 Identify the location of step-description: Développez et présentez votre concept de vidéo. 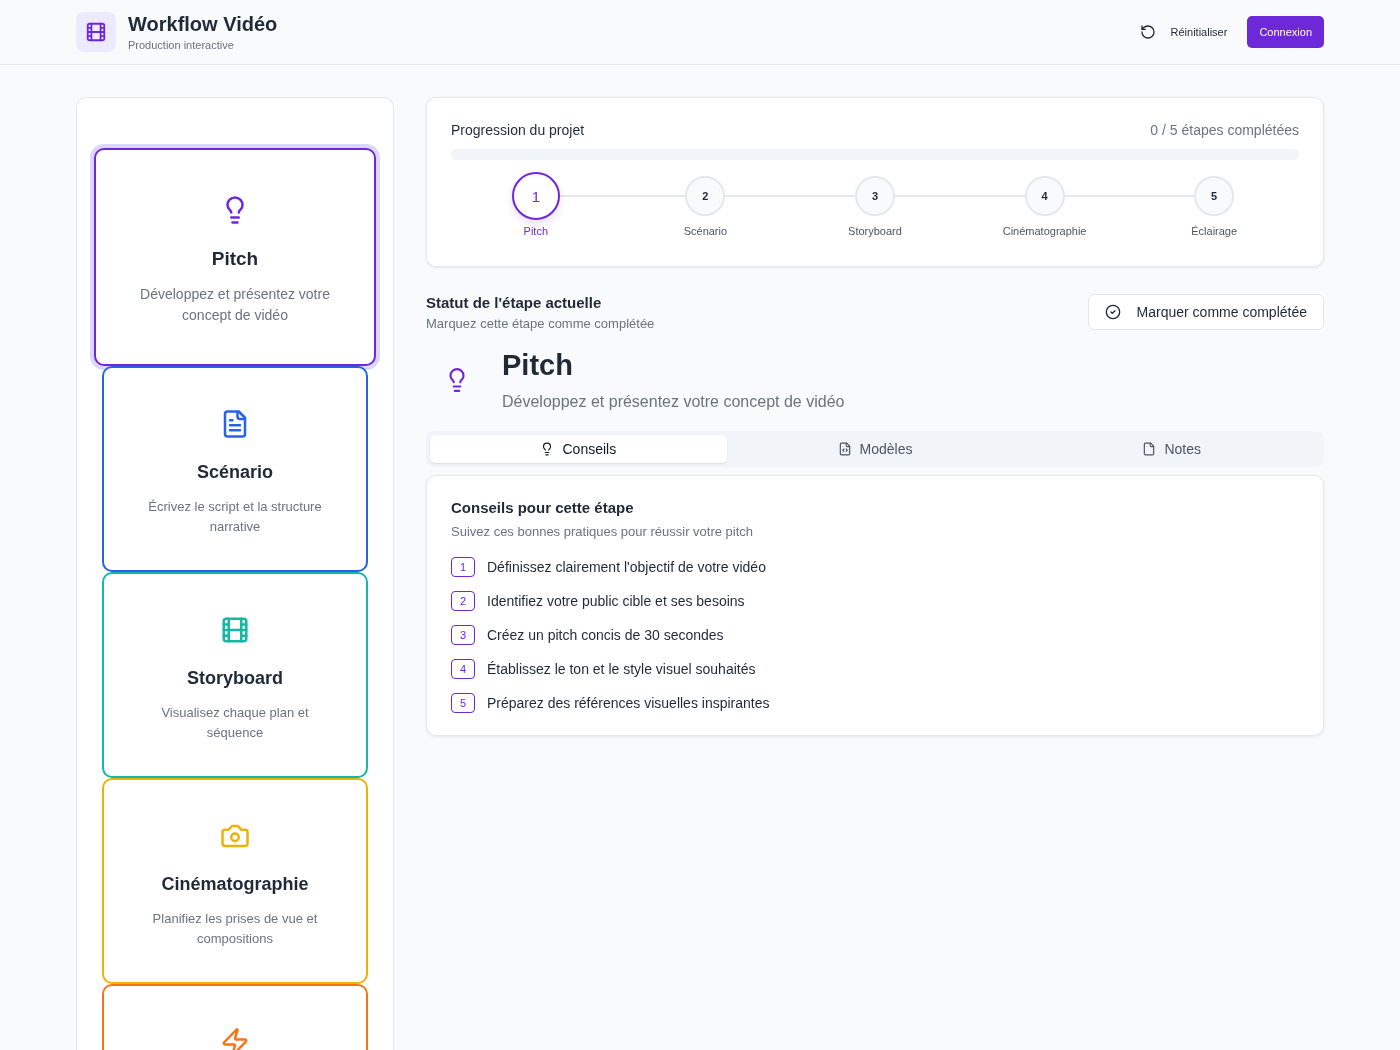
(673, 402).